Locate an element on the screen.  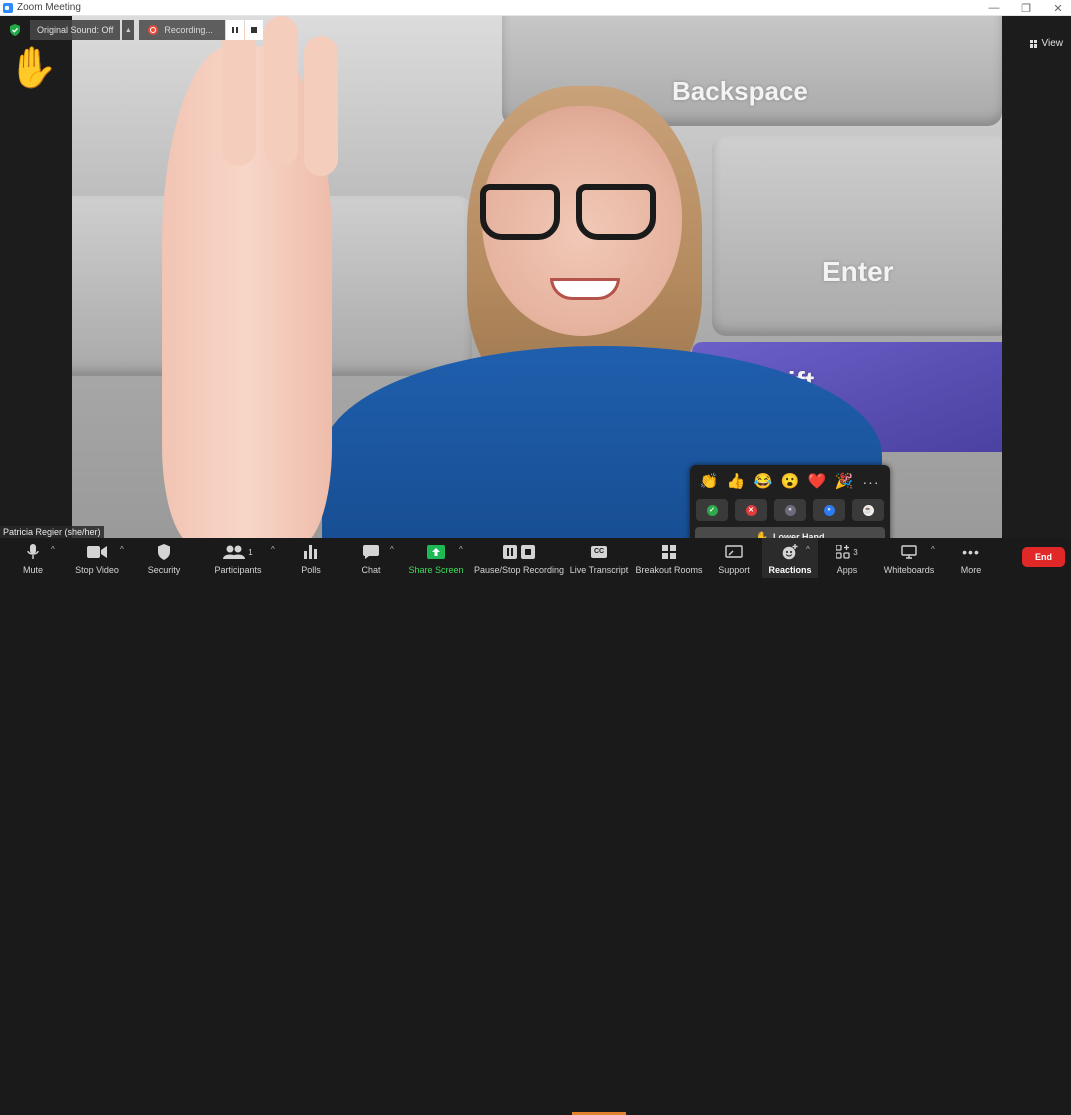
support-button: Support is located at coordinates (734, 558).